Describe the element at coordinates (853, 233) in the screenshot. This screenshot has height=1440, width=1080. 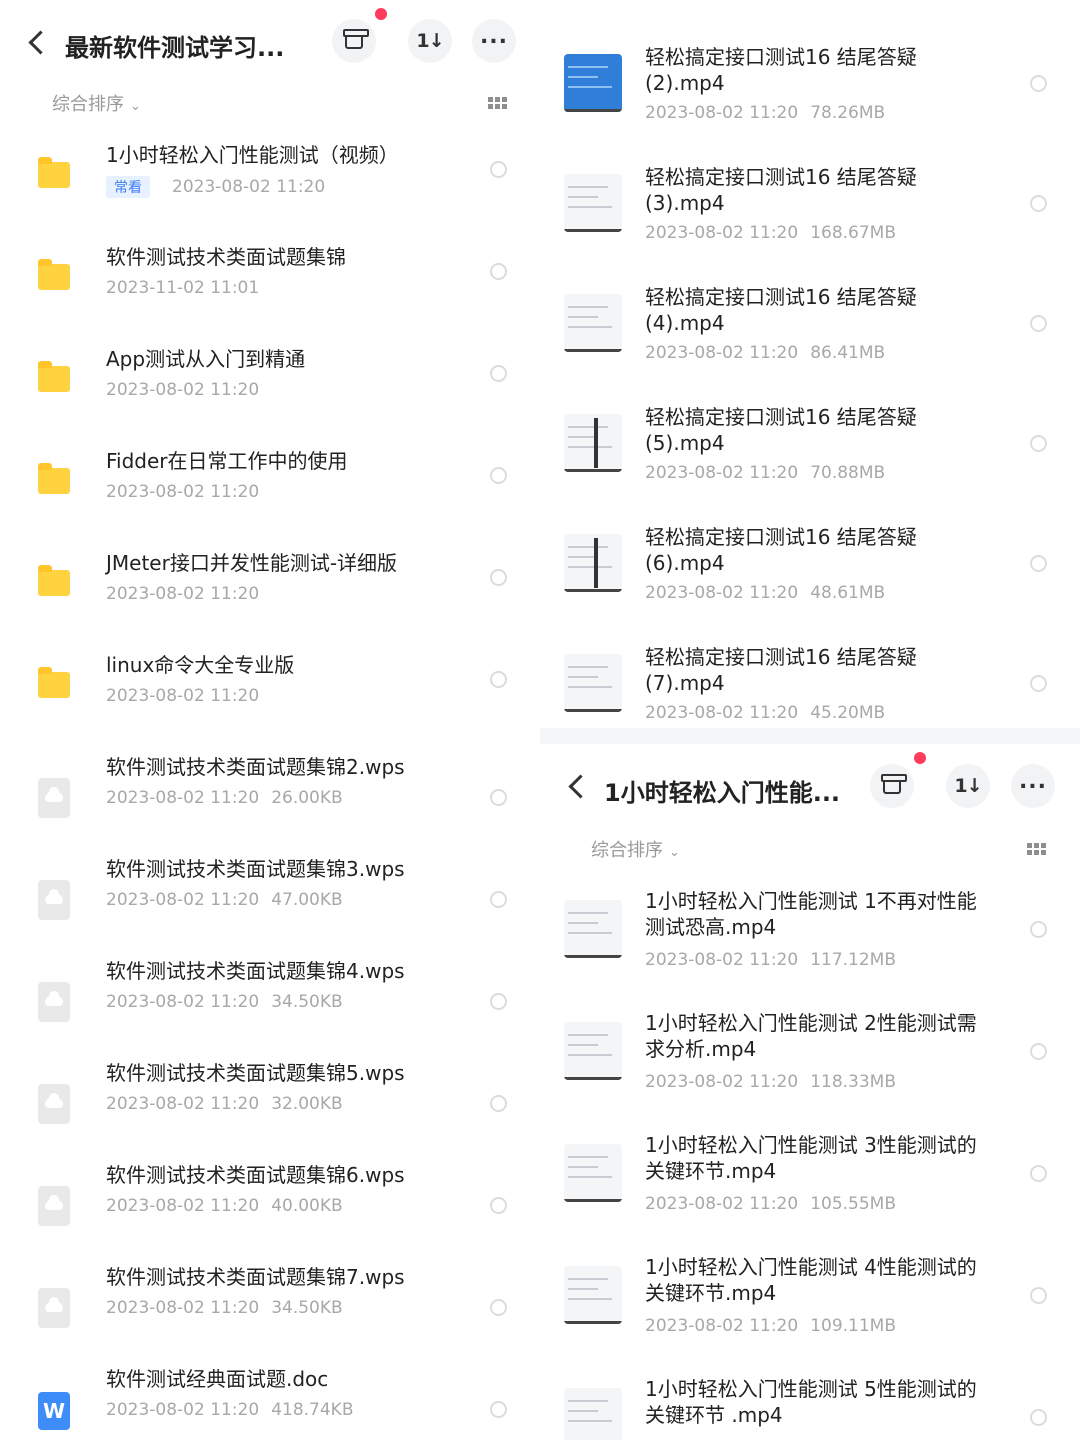
I see `file-size: 168.67MB` at that location.